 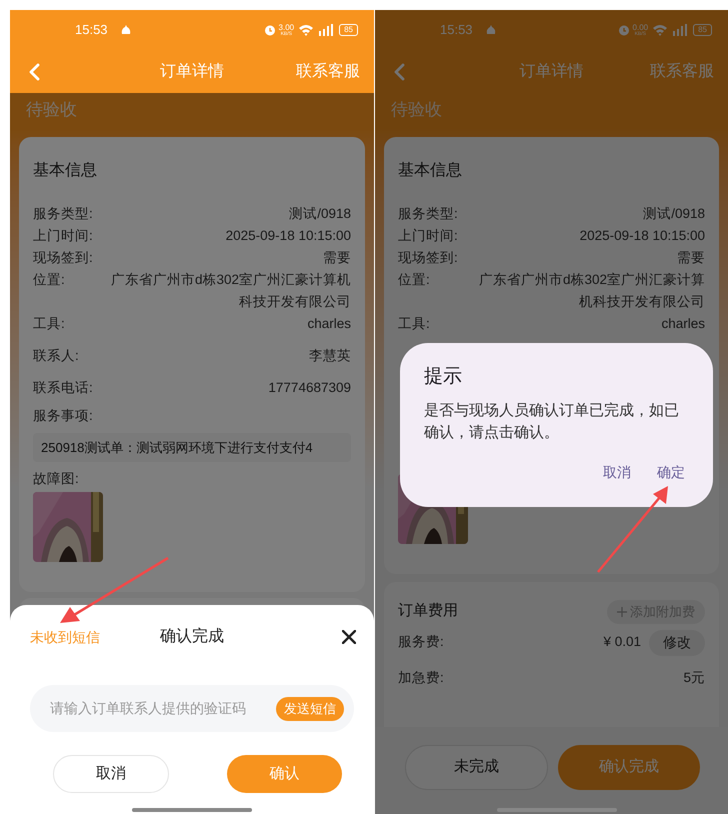 I want to click on ok-button: 确定, so click(x=671, y=472).